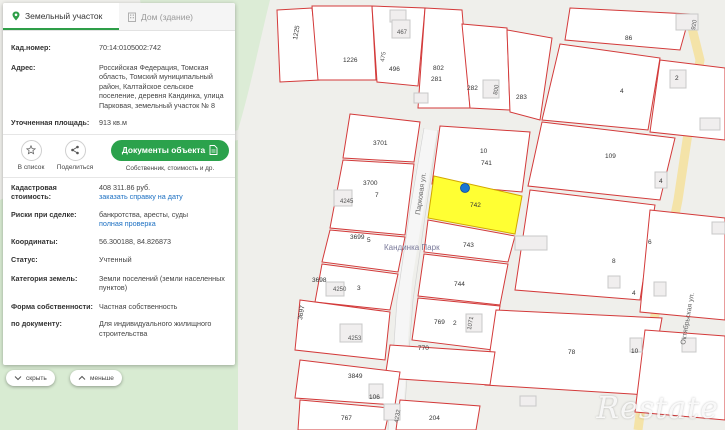 Image resolution: width=725 pixels, height=430 pixels. I want to click on full-check-link: полная проверка, so click(163, 224).